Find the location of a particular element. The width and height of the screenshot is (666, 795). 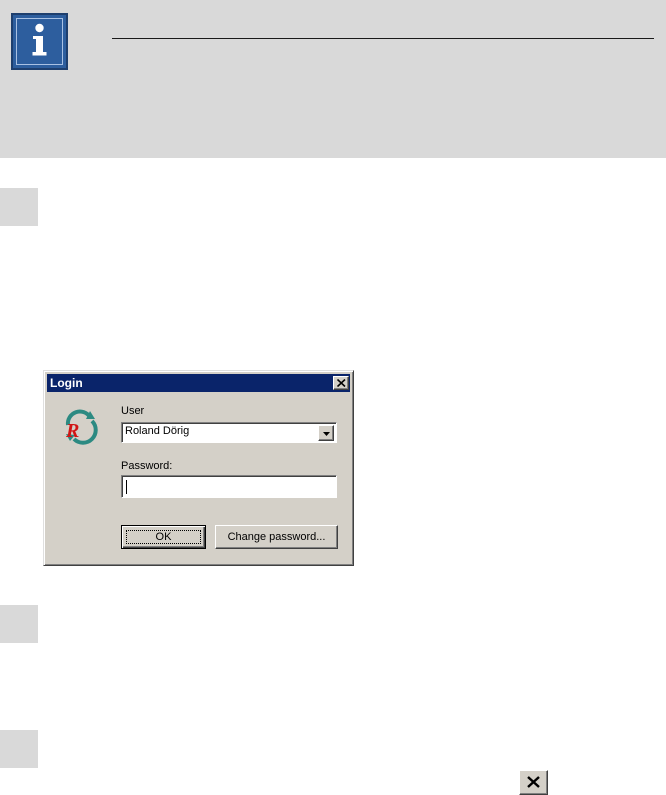

user-combobox: Roland Dörig is located at coordinates (229, 432).